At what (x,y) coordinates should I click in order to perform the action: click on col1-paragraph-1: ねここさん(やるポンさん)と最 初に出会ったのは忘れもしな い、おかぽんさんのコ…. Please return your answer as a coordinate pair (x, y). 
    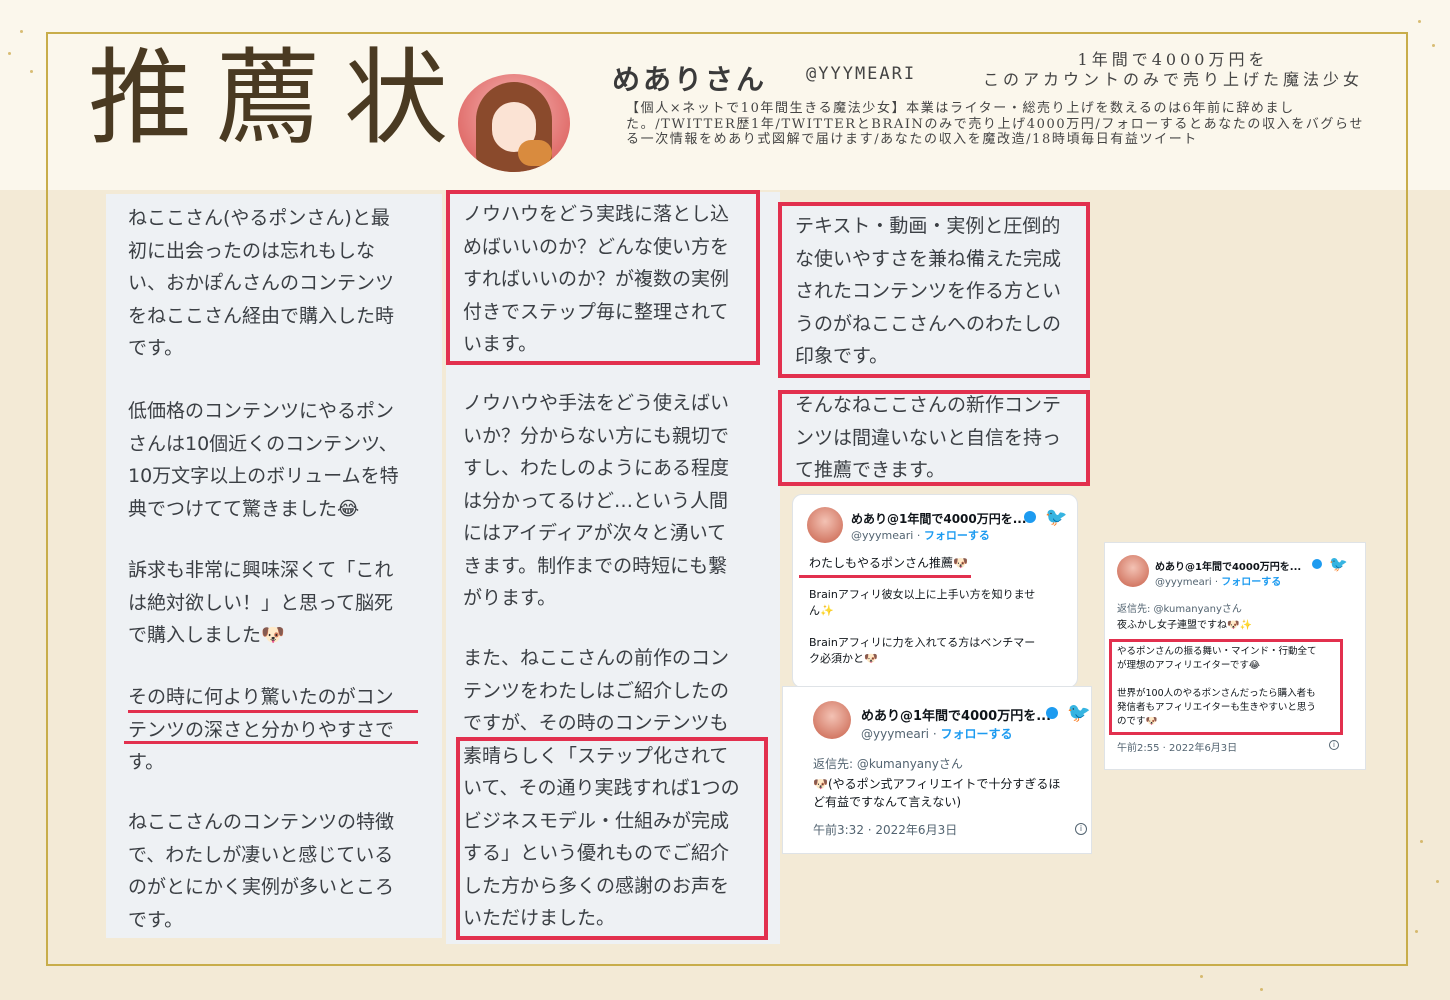
    Looking at the image, I should click on (261, 283).